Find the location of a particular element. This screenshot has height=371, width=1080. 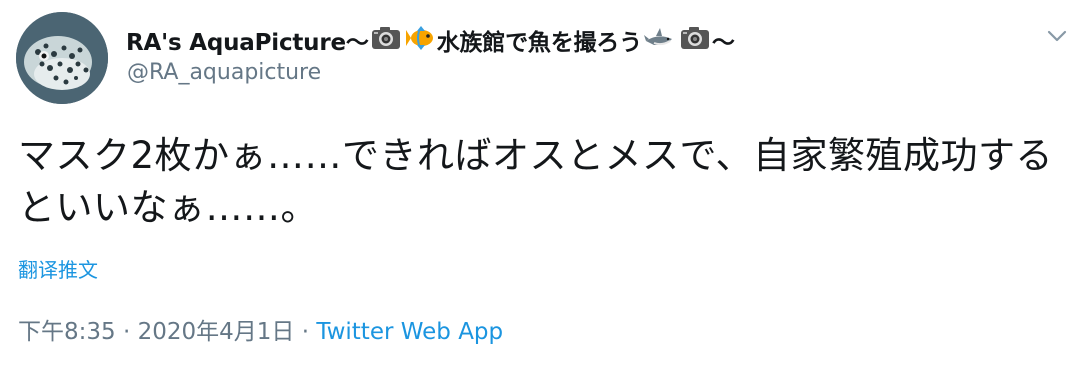

tropical-fish-icon is located at coordinates (420, 40).